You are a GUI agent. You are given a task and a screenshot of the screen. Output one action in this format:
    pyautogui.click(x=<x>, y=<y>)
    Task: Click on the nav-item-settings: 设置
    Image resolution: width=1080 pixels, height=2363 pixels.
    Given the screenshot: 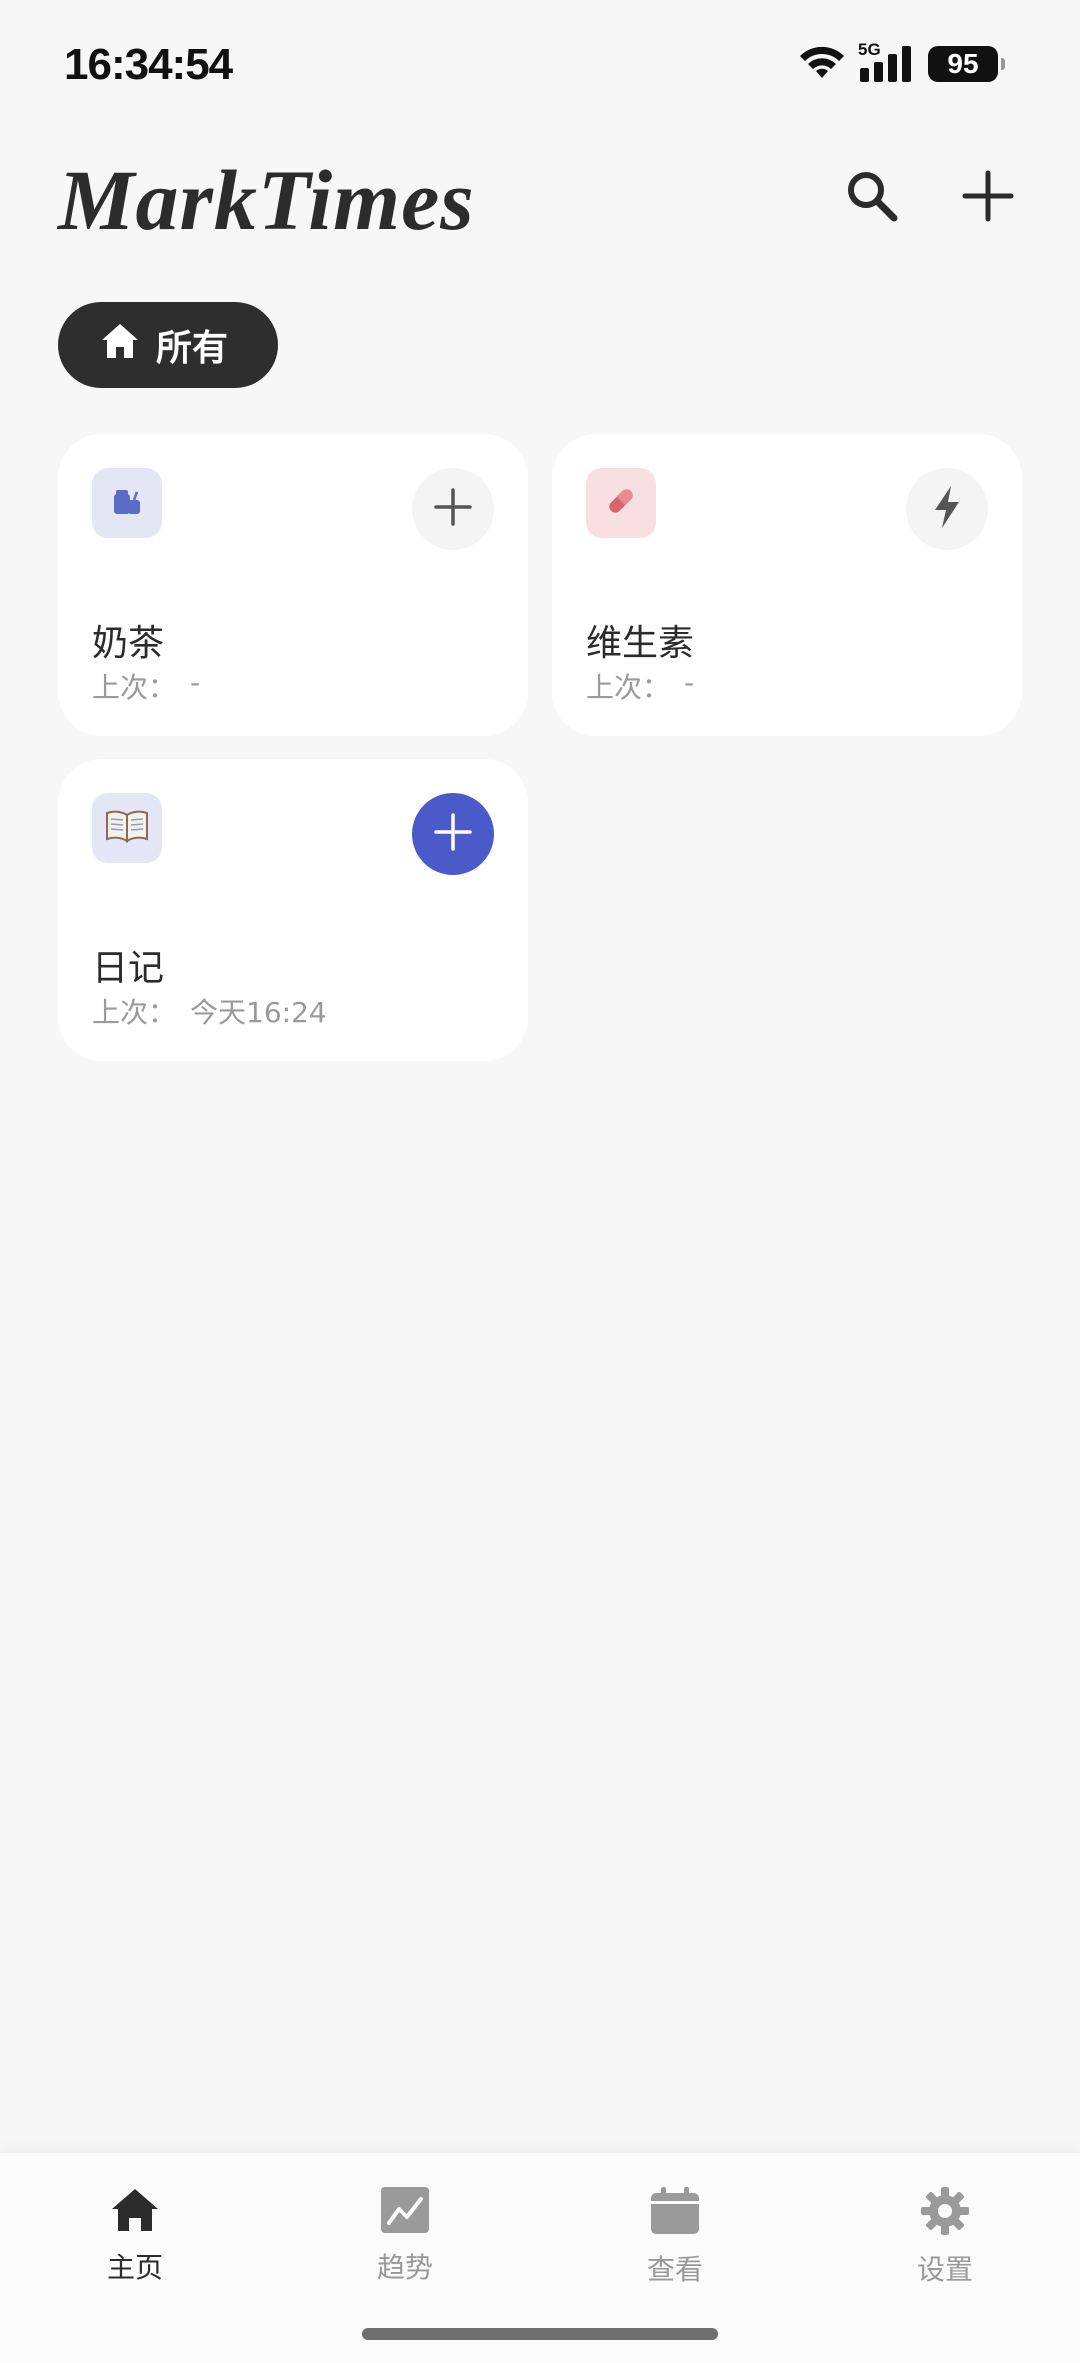 What is the action you would take?
    pyautogui.click(x=945, y=2237)
    